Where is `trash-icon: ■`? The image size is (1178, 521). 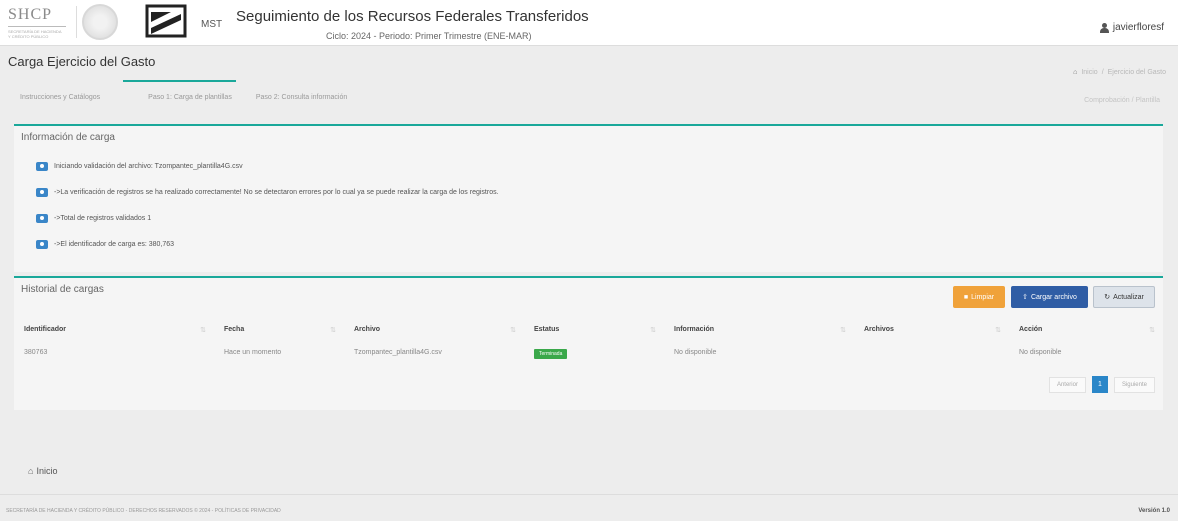
trash-icon: ■ is located at coordinates (966, 297).